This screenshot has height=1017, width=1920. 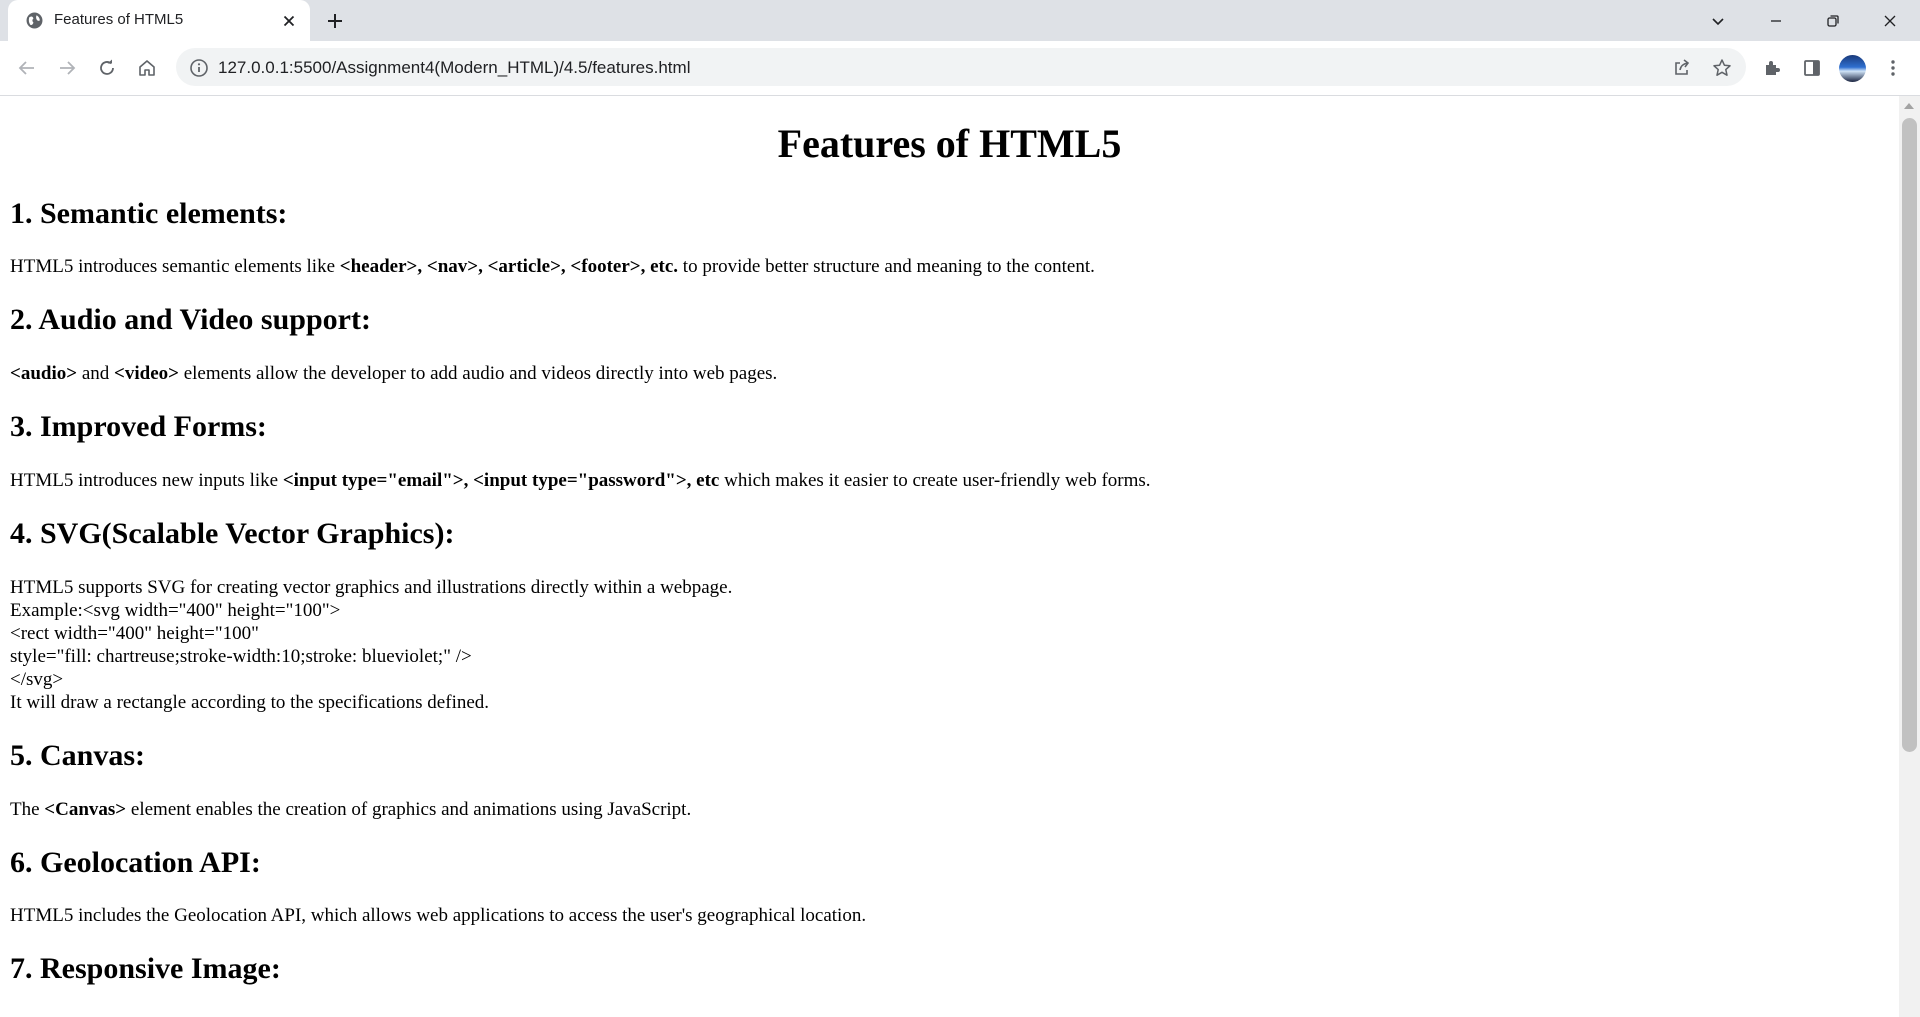 I want to click on globe-icon, so click(x=34, y=20).